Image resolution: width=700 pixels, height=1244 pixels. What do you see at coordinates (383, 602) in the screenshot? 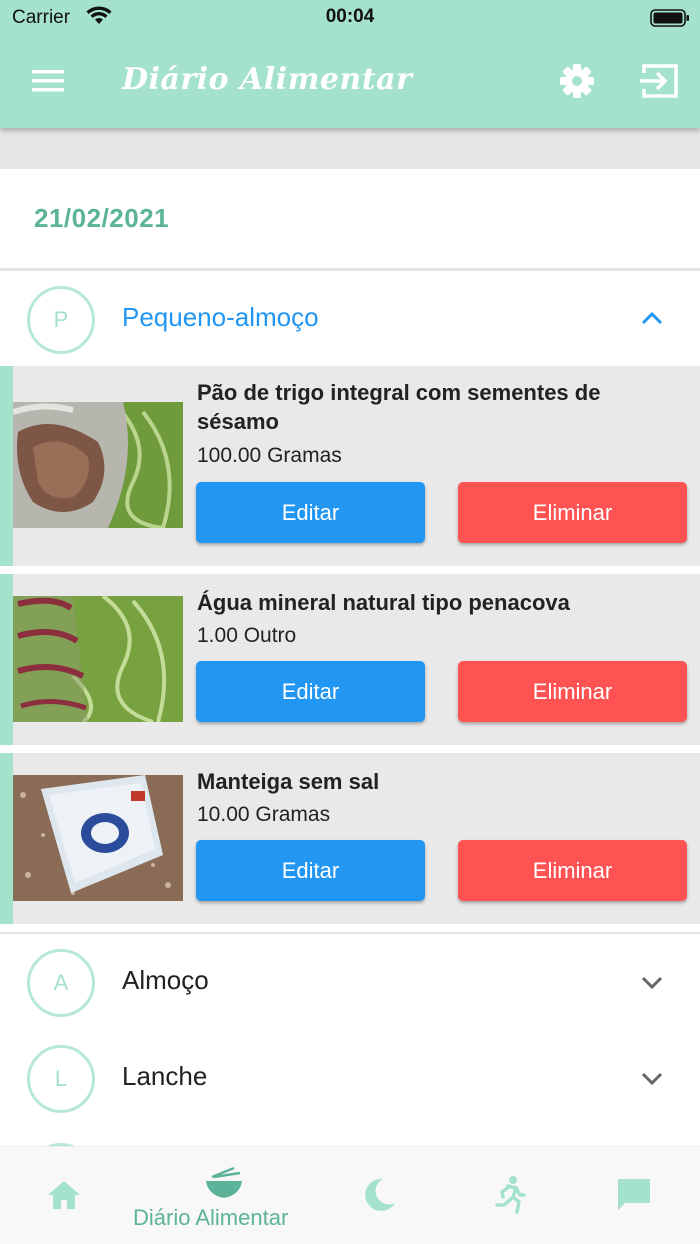
I see `food-item-name: Água mineral natural tipo penacova` at bounding box center [383, 602].